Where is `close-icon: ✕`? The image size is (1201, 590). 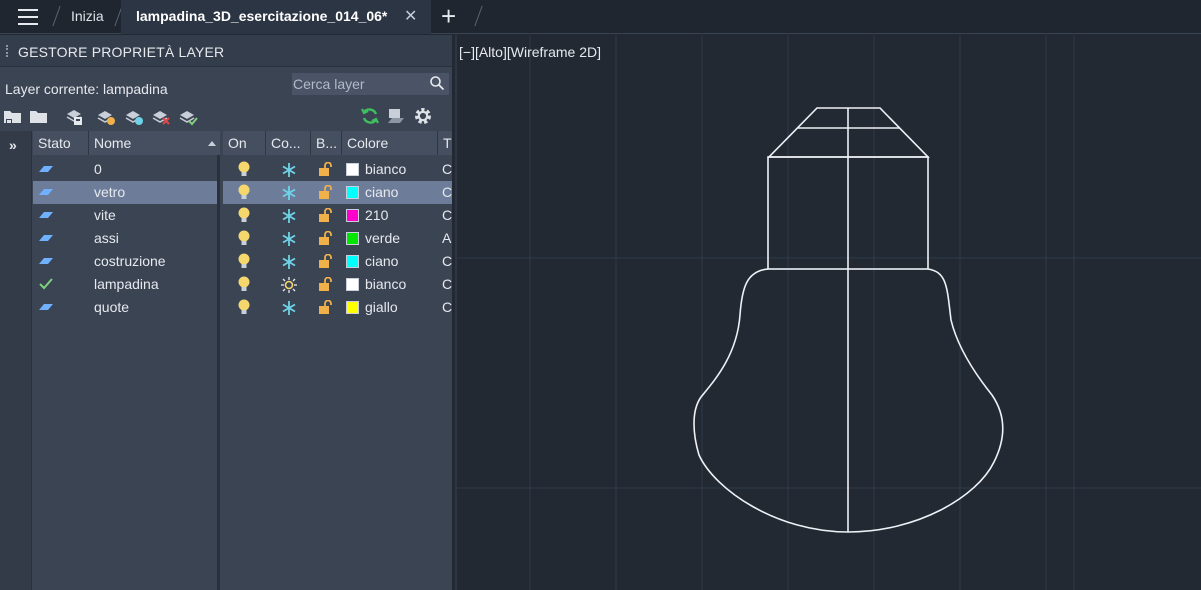
close-icon: ✕ is located at coordinates (410, 16).